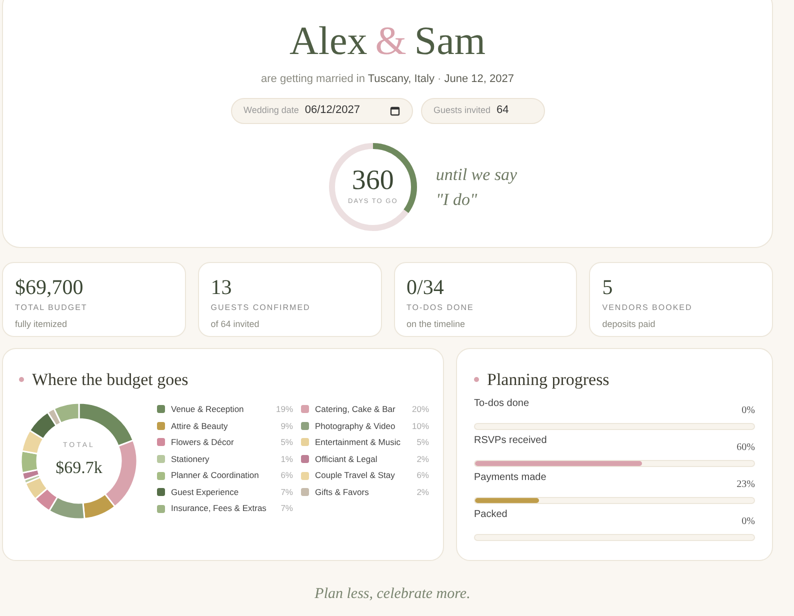 Image resolution: width=794 pixels, height=616 pixels. What do you see at coordinates (387, 79) in the screenshot?
I see `subtitle: are getting married in Tuscany, Italy · June 12, 2027` at bounding box center [387, 79].